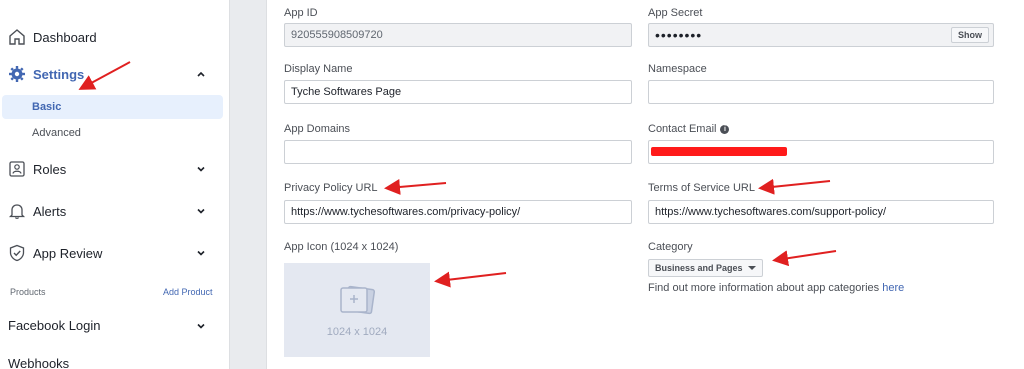 Image resolution: width=1024 pixels, height=369 pixels. Describe the element at coordinates (317, 129) in the screenshot. I see `app-domains-label: App Domains` at that location.